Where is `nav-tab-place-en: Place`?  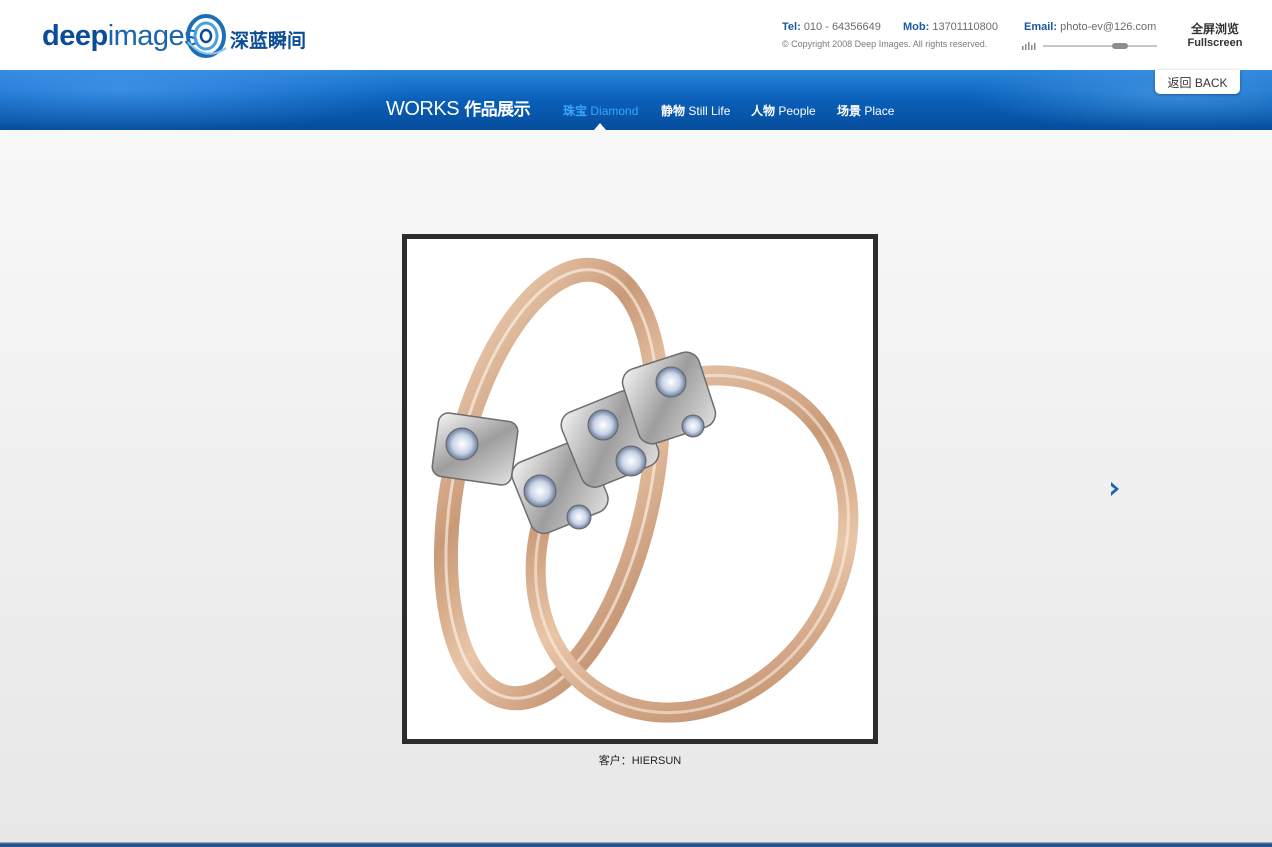 nav-tab-place-en: Place is located at coordinates (879, 111).